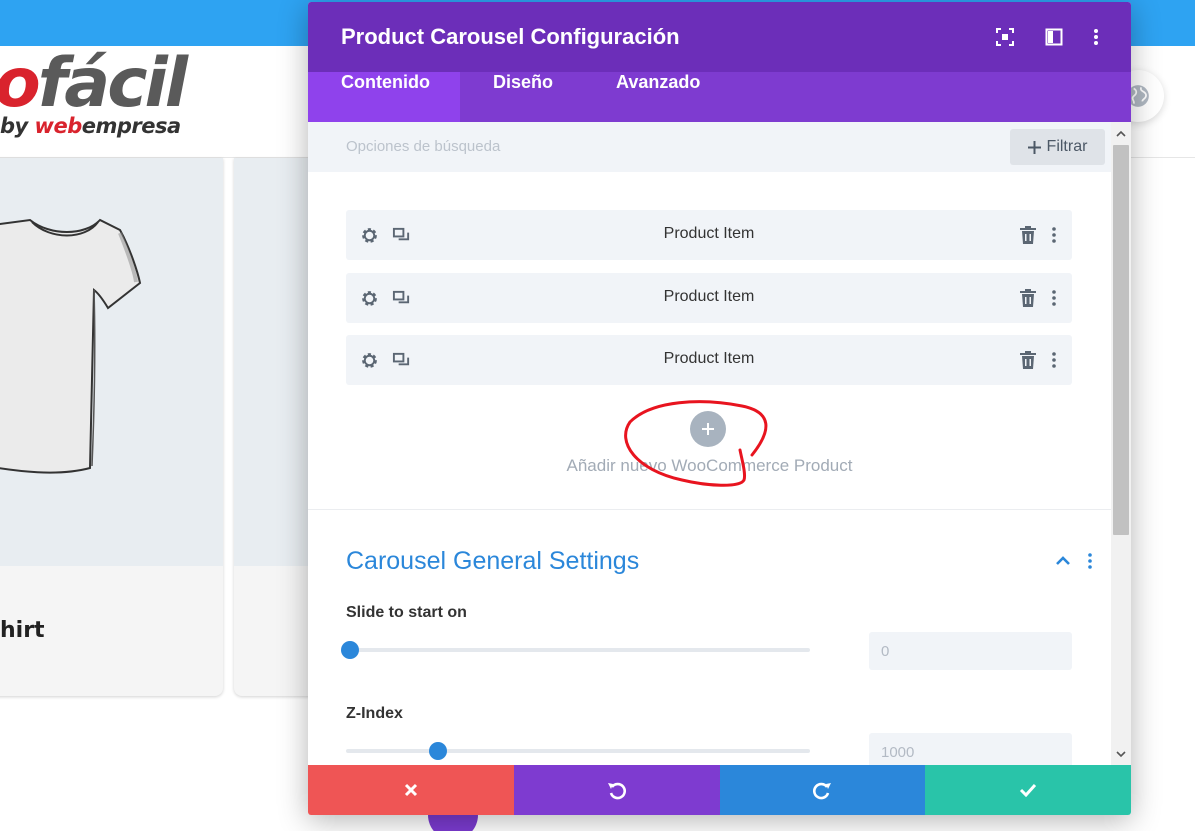 This screenshot has height=831, width=1195. I want to click on redo-icon, so click(822, 791).